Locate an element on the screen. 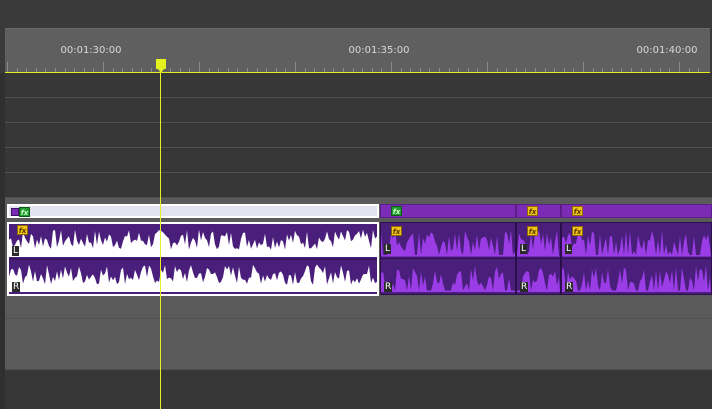 The image size is (712, 409). audio-clip-selected: fx L R is located at coordinates (193, 259).